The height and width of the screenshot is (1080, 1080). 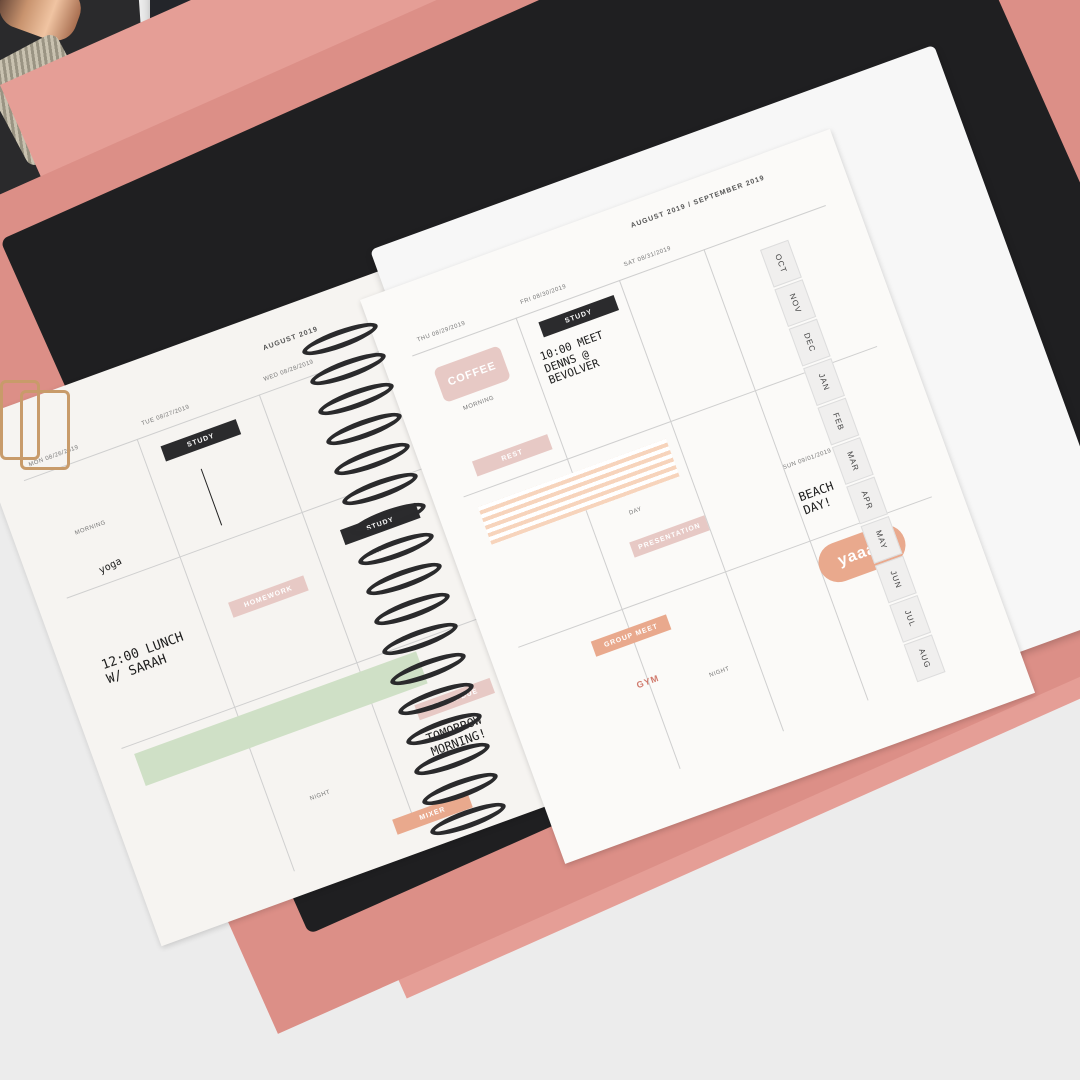 What do you see at coordinates (648, 681) in the screenshot?
I see `gym-sticker: GYM` at bounding box center [648, 681].